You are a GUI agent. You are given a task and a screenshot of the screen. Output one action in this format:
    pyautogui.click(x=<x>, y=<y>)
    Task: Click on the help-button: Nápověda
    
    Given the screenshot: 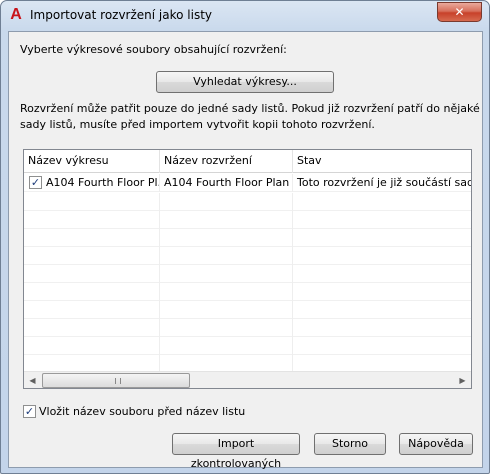 What is the action you would take?
    pyautogui.click(x=436, y=444)
    